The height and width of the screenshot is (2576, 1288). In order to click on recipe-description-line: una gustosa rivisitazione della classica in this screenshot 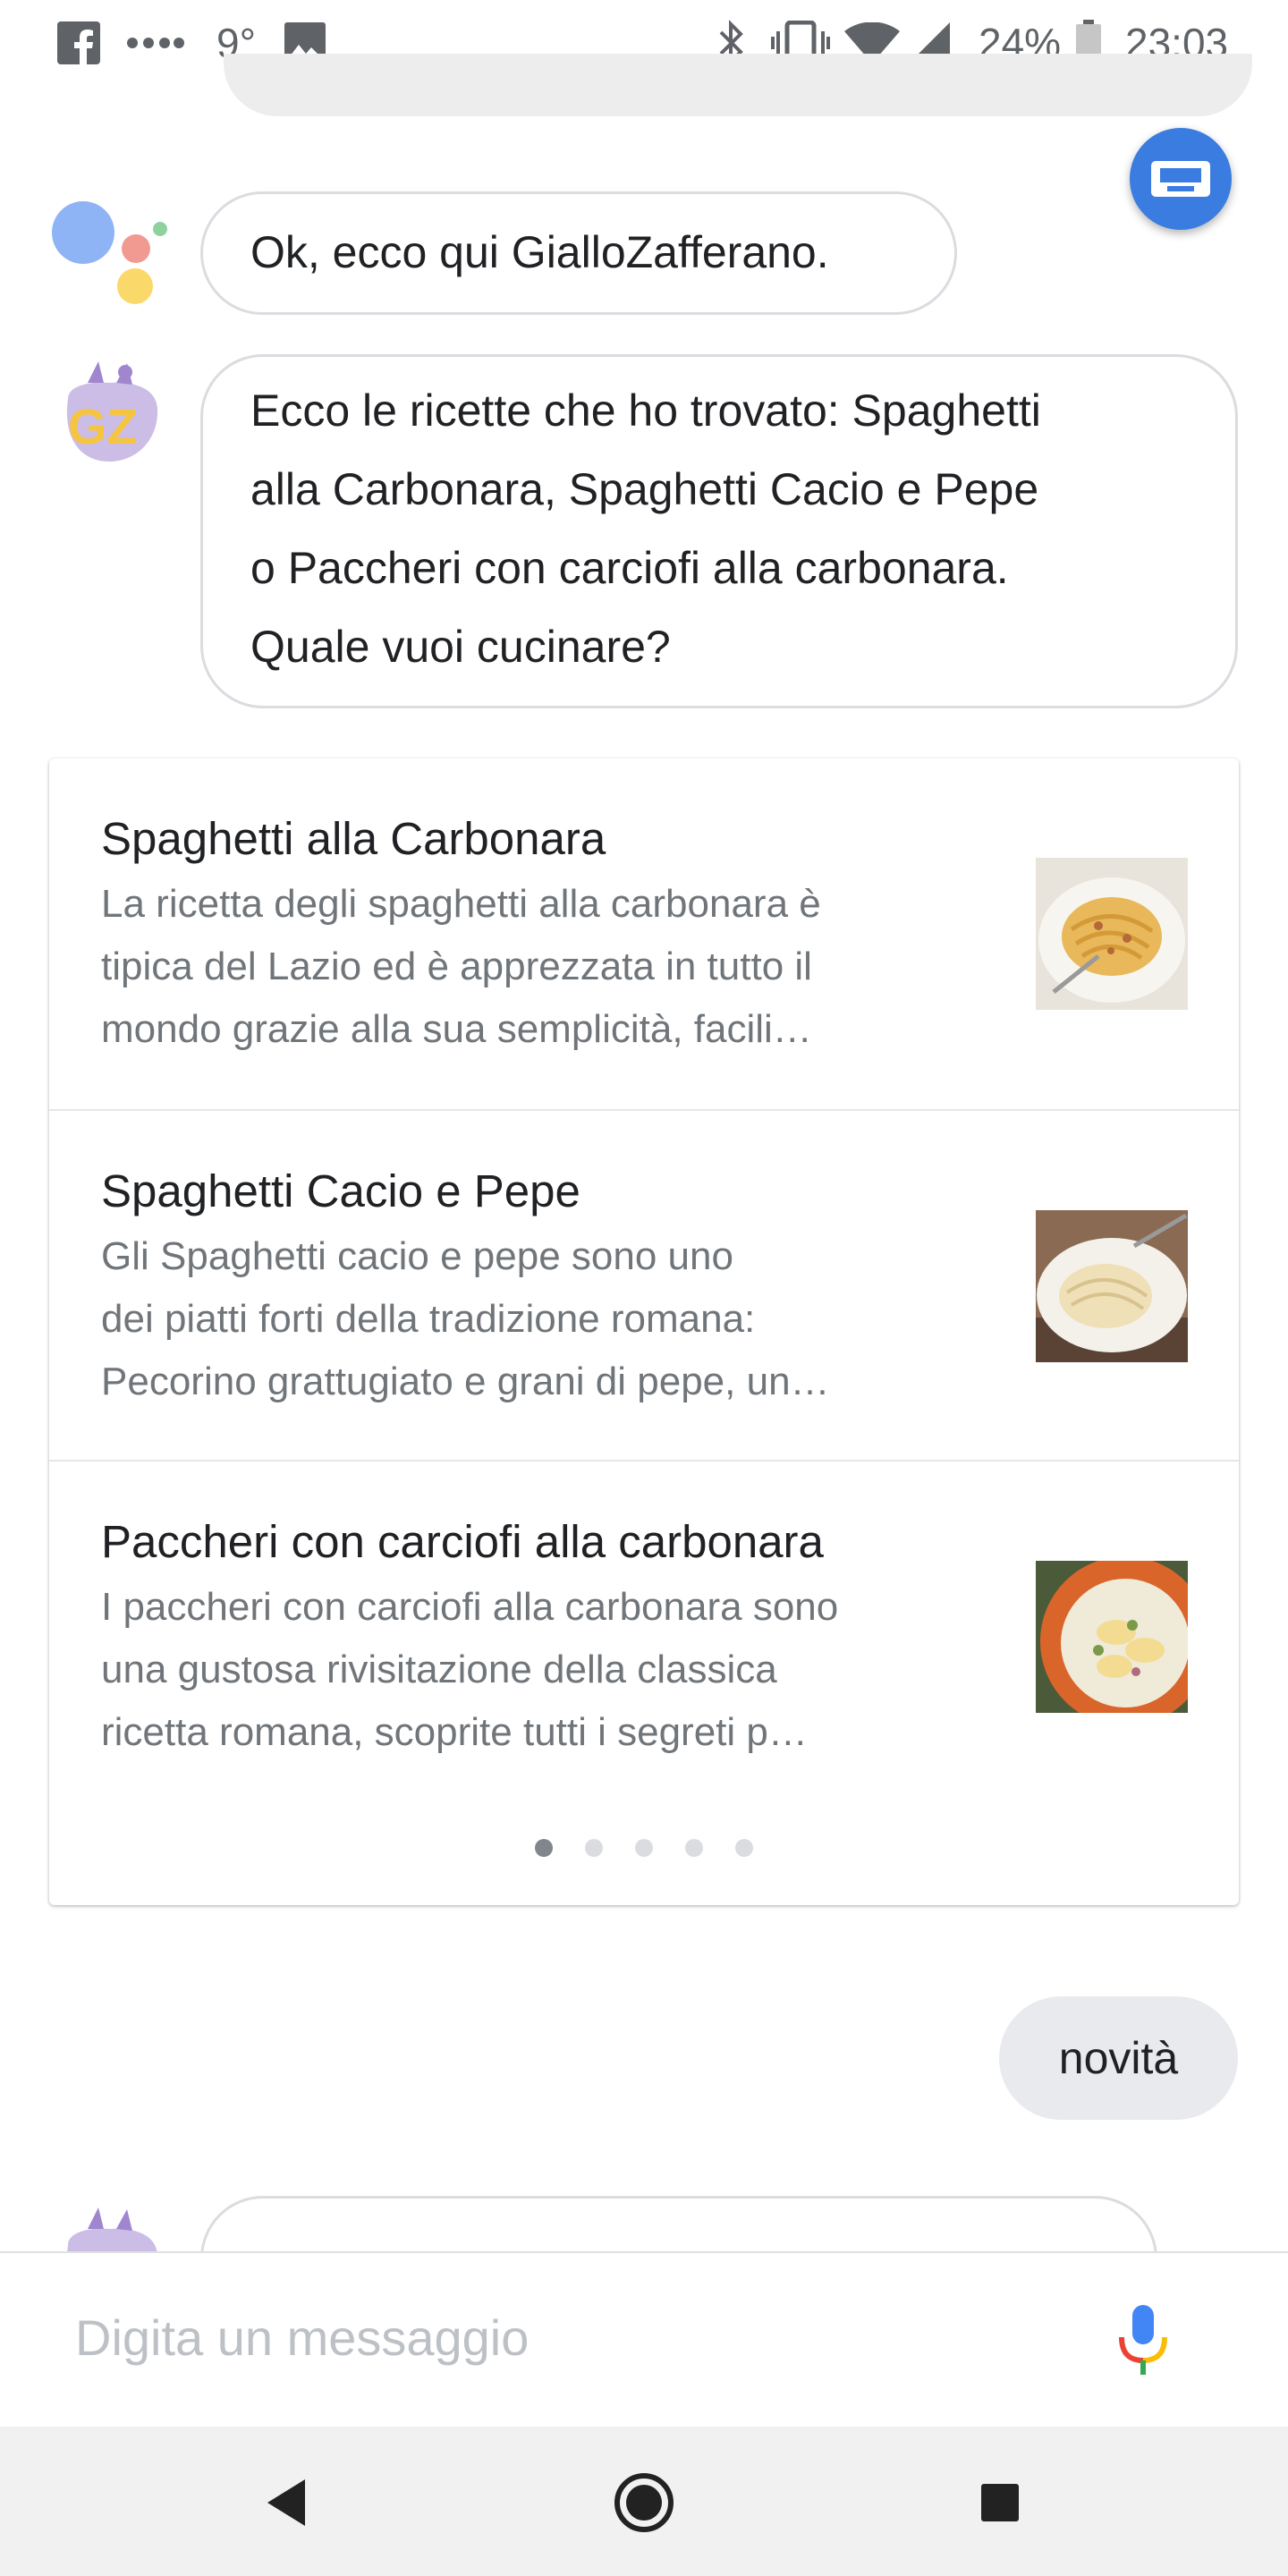, I will do `click(439, 1669)`.